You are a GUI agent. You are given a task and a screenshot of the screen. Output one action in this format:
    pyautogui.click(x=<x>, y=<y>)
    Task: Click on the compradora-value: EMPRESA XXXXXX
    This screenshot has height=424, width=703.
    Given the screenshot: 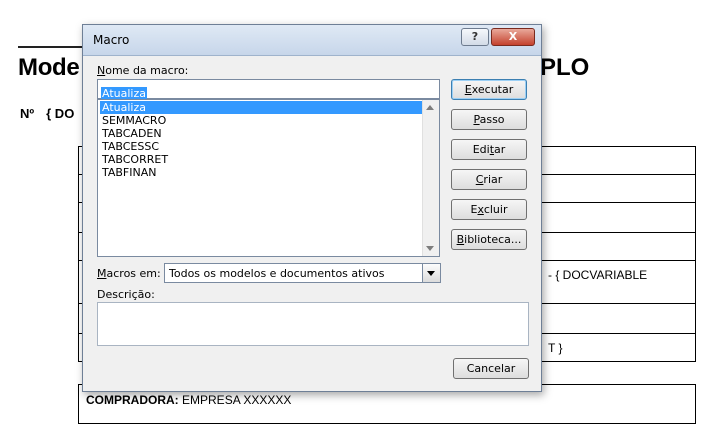 What is the action you would take?
    pyautogui.click(x=237, y=400)
    